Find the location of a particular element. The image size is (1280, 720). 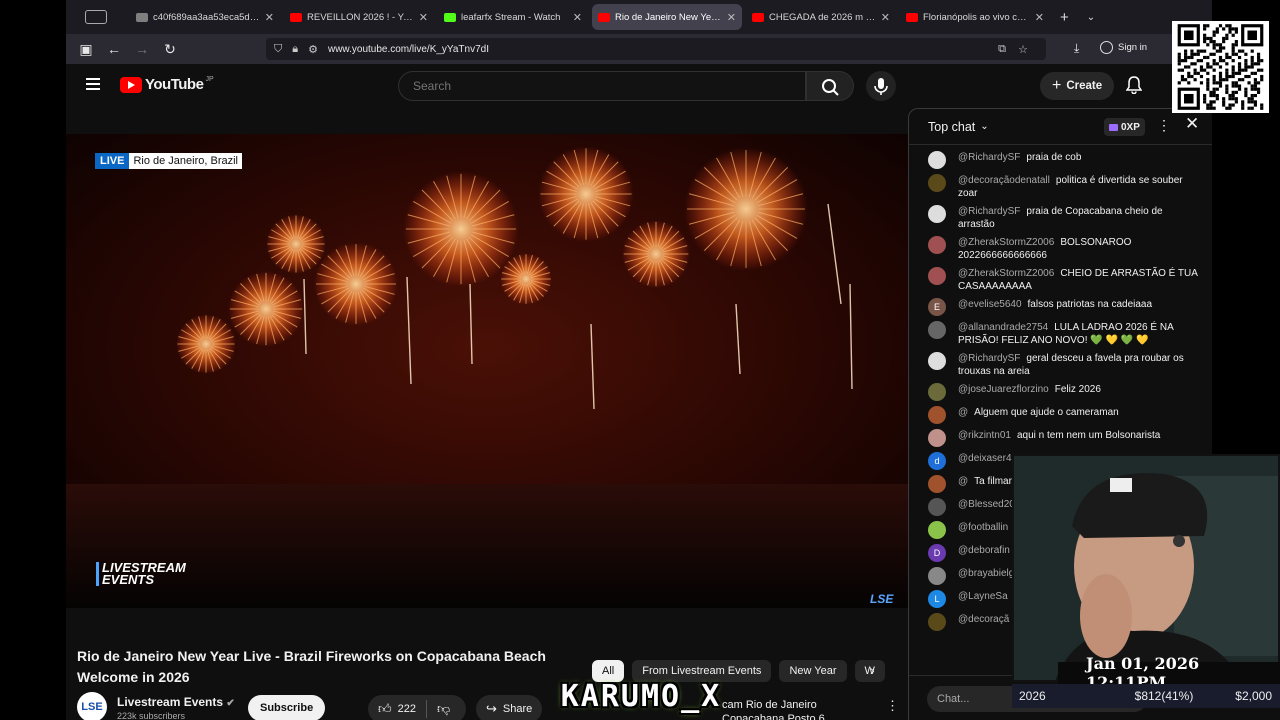

chat-menu-icon: ⋮ is located at coordinates (1164, 125).